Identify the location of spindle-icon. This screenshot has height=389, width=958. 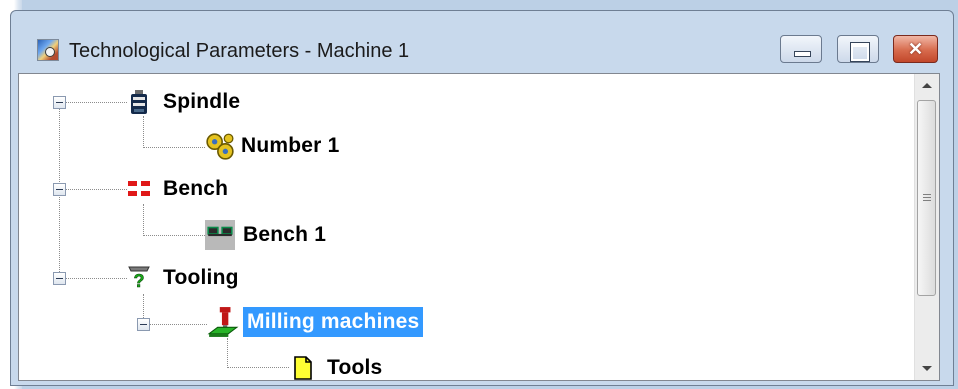
(139, 102).